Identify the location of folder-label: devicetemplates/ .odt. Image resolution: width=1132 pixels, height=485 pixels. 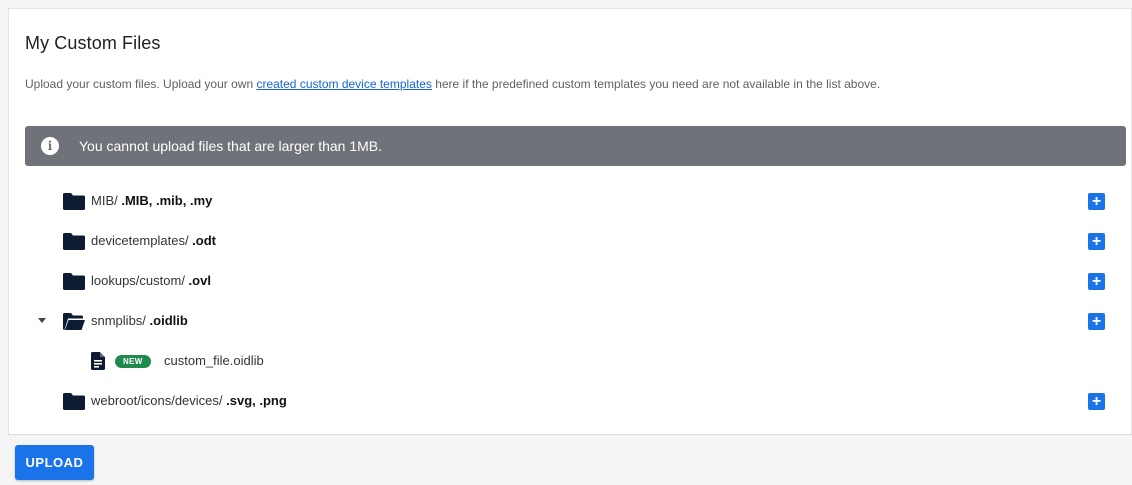
(153, 240).